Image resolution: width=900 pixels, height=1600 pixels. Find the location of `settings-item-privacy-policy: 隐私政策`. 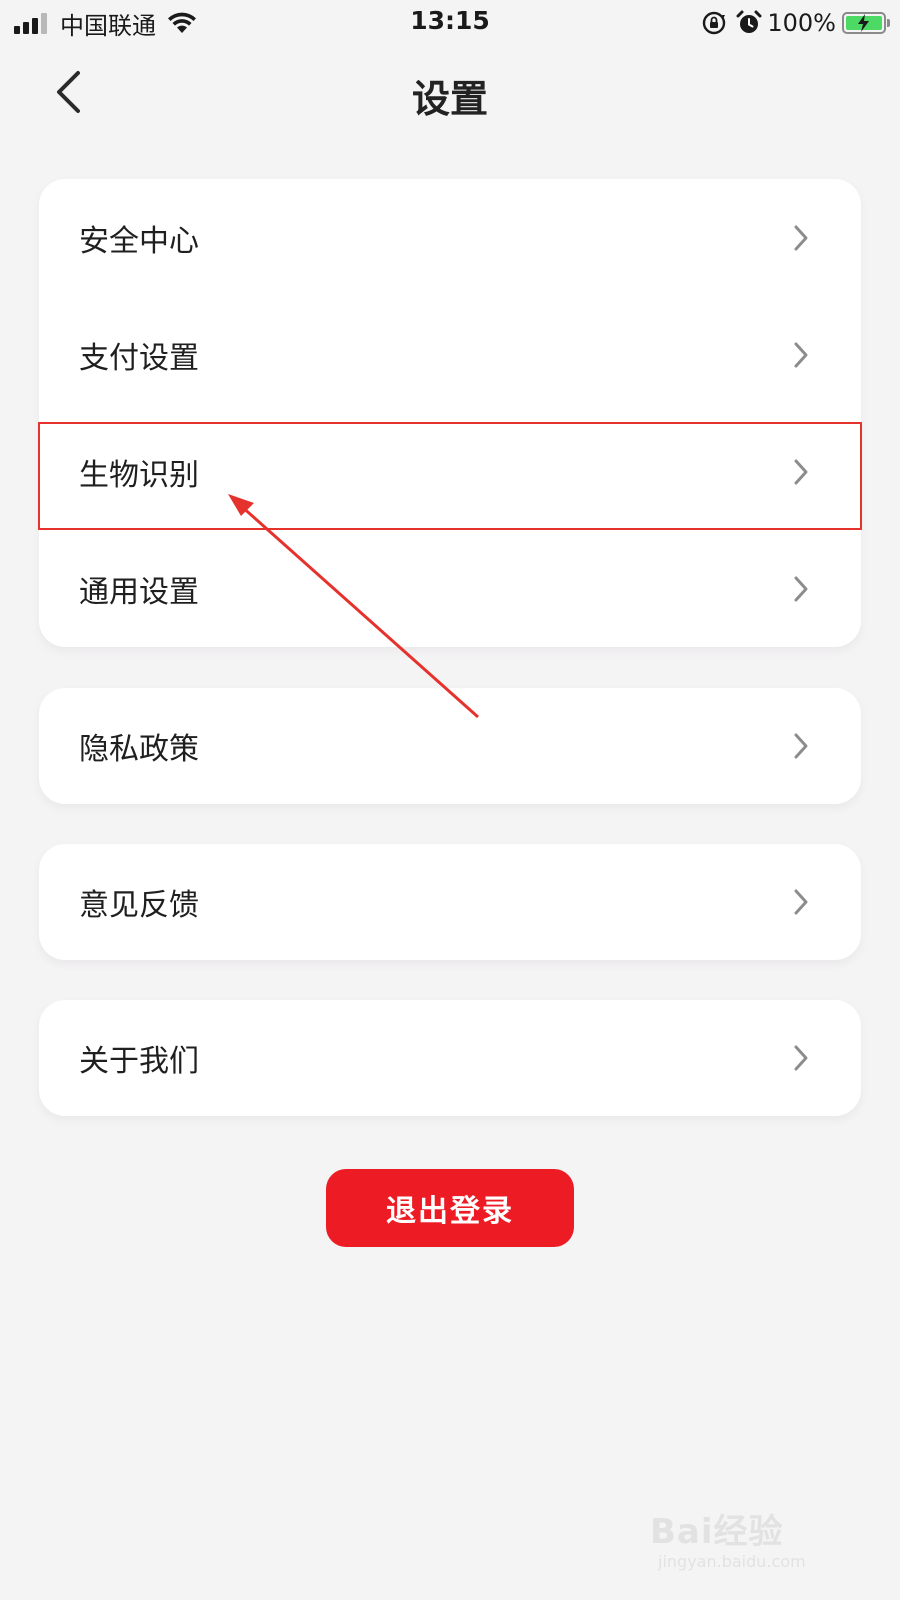

settings-item-privacy-policy: 隐私政策 is located at coordinates (450, 746).